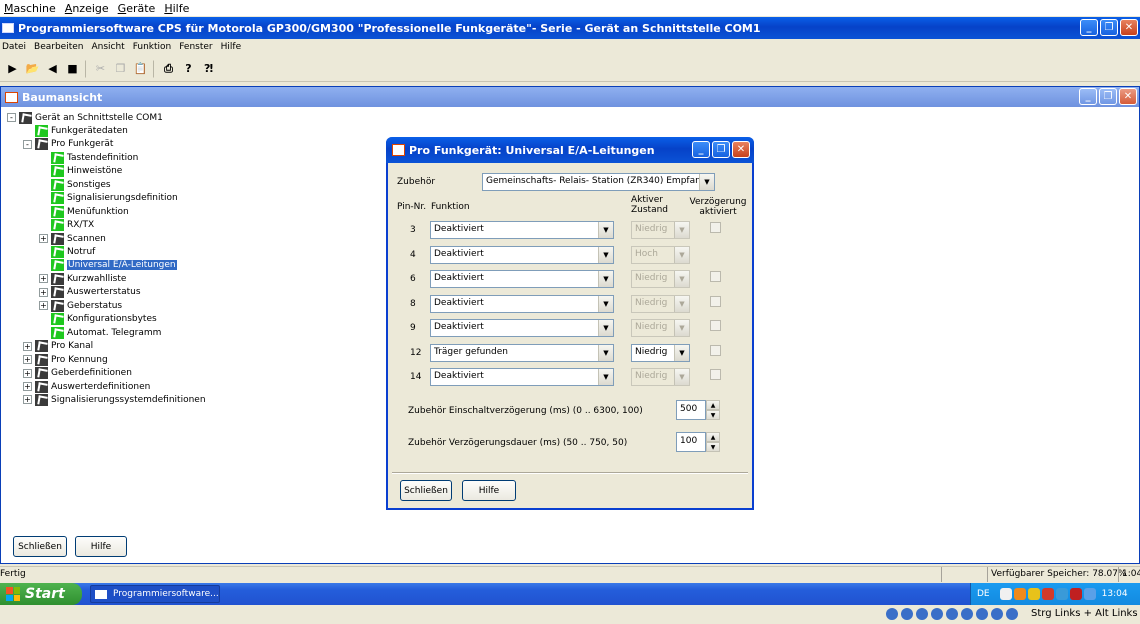 The width and height of the screenshot is (1140, 624). I want to click on menu-datei: Datei, so click(14, 47).